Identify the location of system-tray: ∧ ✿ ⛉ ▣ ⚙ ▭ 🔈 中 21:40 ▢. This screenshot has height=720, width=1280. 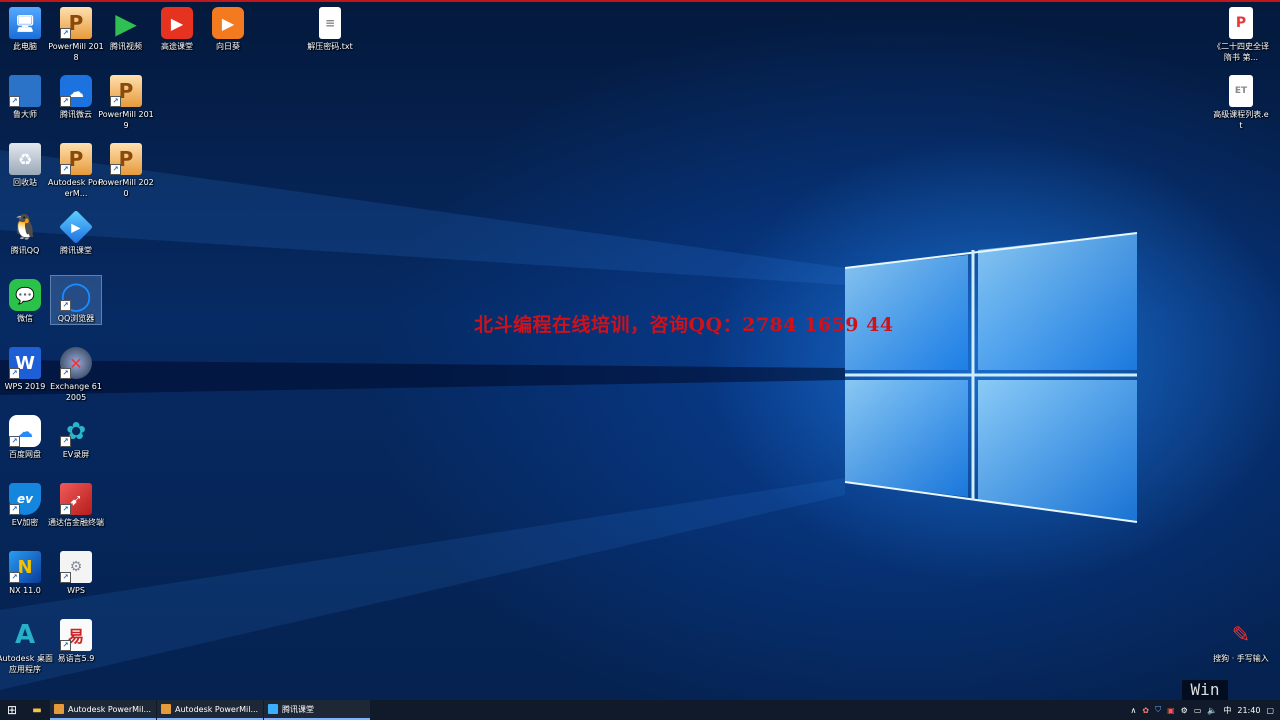
(1205, 710).